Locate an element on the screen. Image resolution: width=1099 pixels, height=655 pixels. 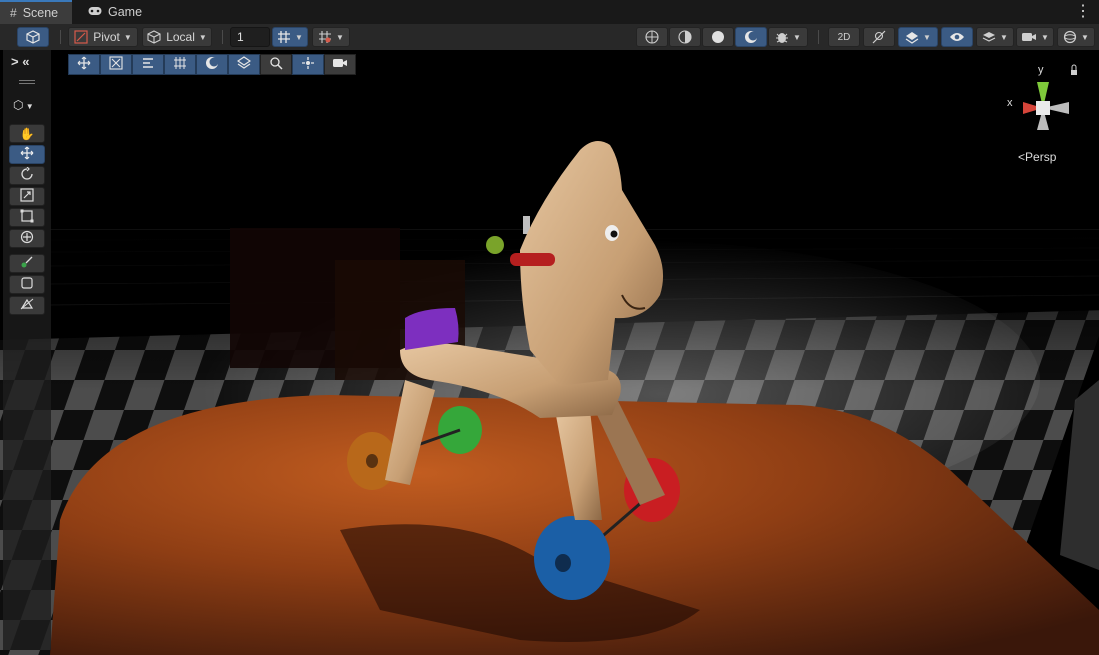
rect-tool-icon is located at coordinates (27, 217).